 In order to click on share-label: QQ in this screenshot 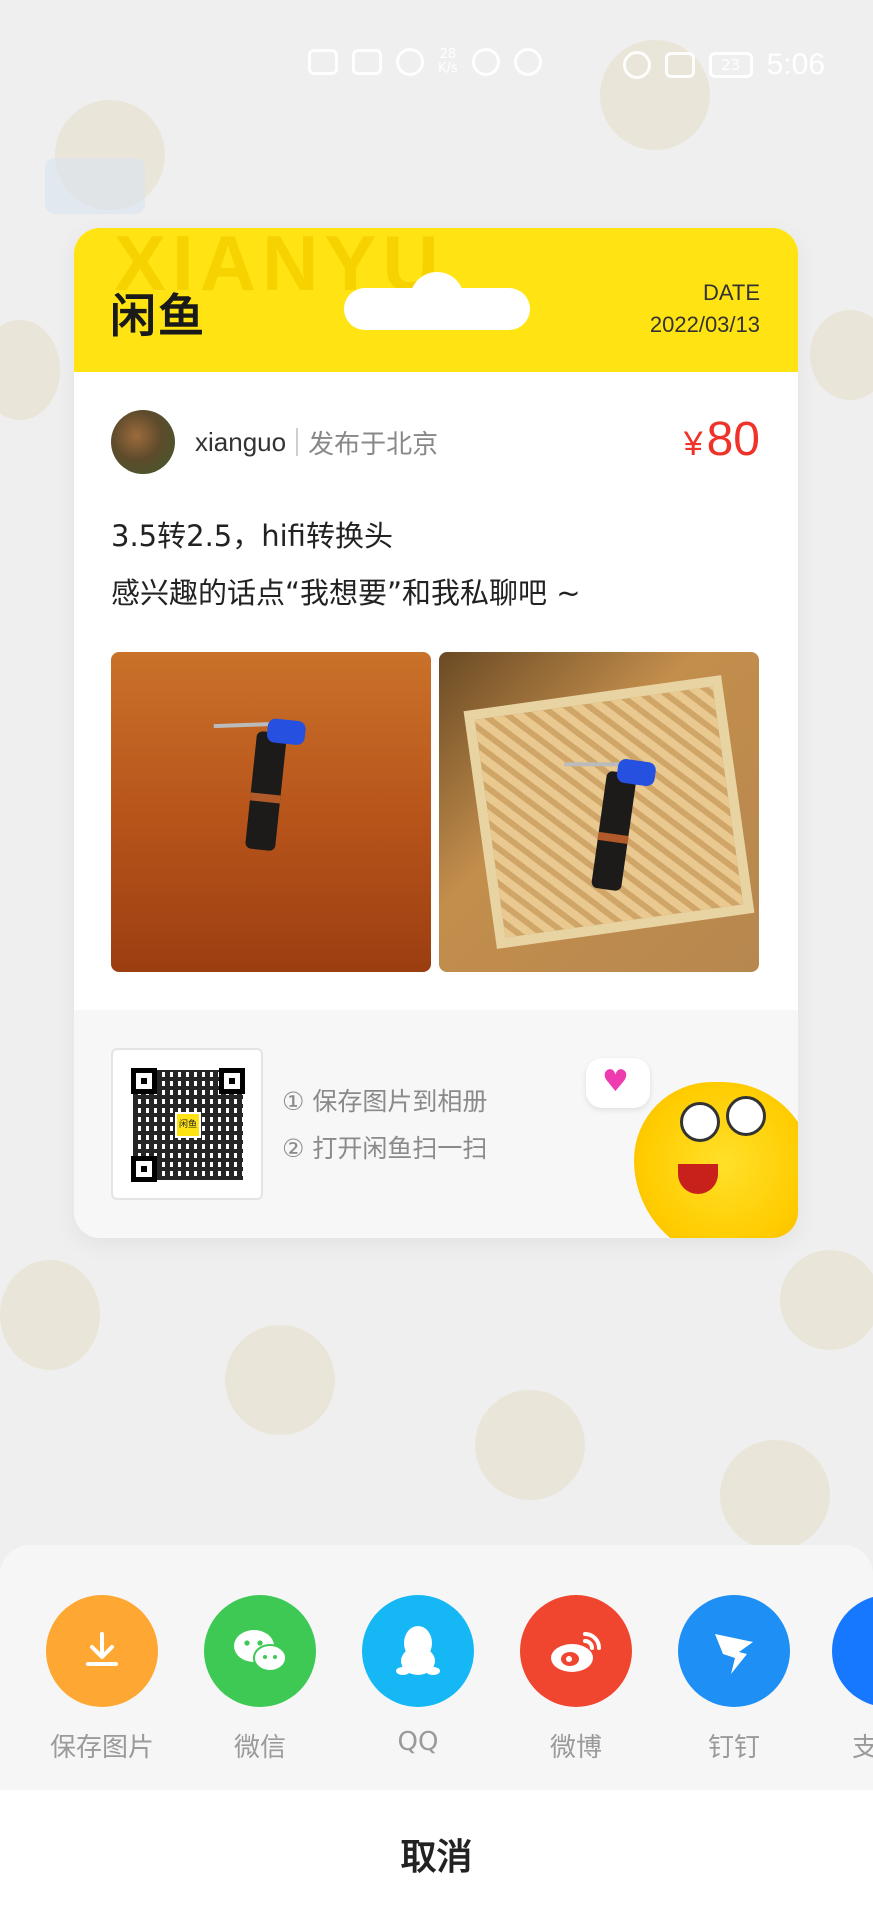, I will do `click(418, 1742)`.